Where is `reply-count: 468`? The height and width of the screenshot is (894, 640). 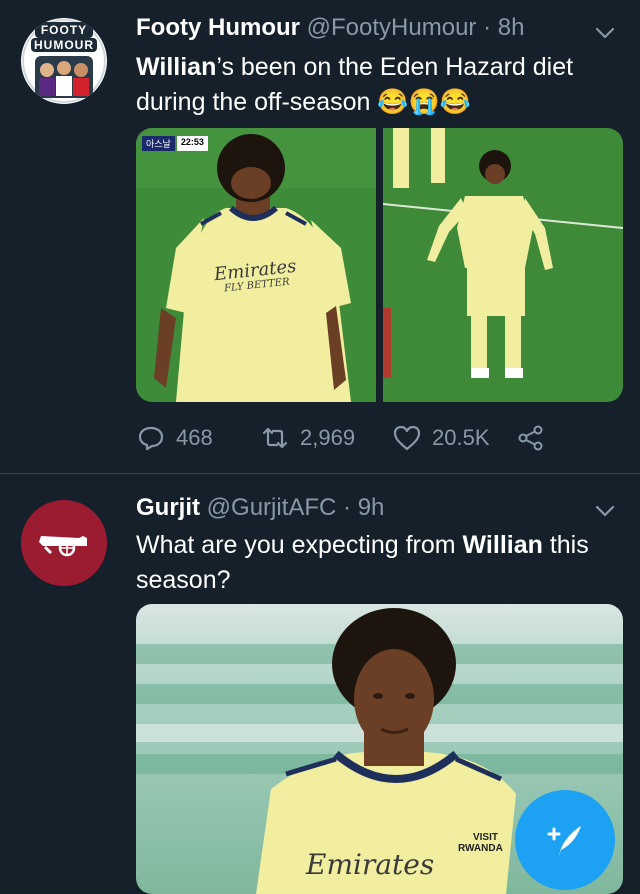 reply-count: 468 is located at coordinates (194, 437).